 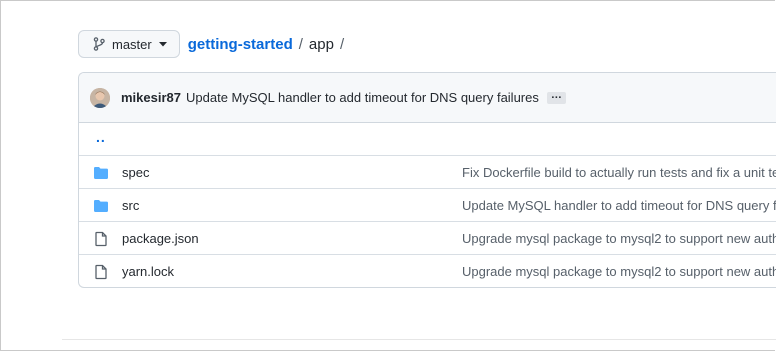 What do you see at coordinates (419, 339) in the screenshot?
I see `divider` at bounding box center [419, 339].